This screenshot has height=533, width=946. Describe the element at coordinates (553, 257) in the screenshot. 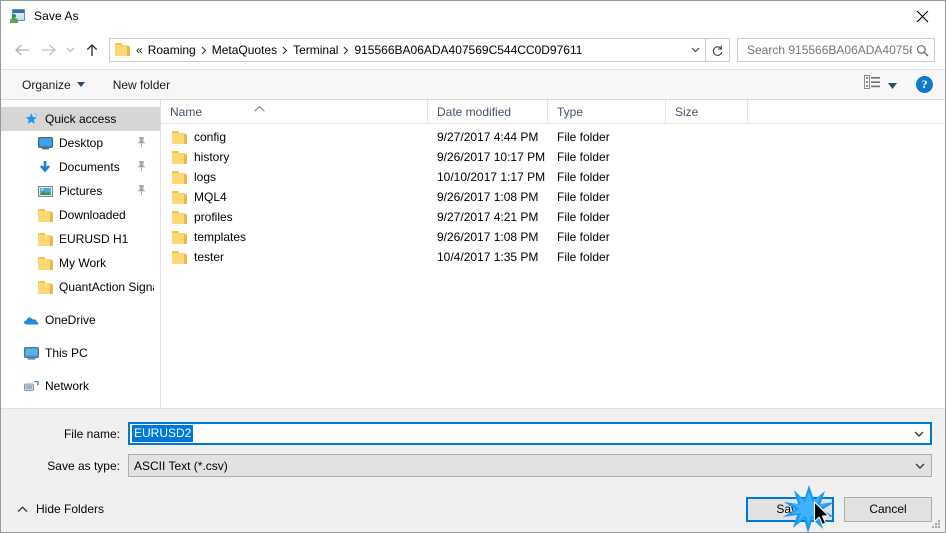

I see `table-row: tester 10/4/2017 1:35 PM File folder` at that location.